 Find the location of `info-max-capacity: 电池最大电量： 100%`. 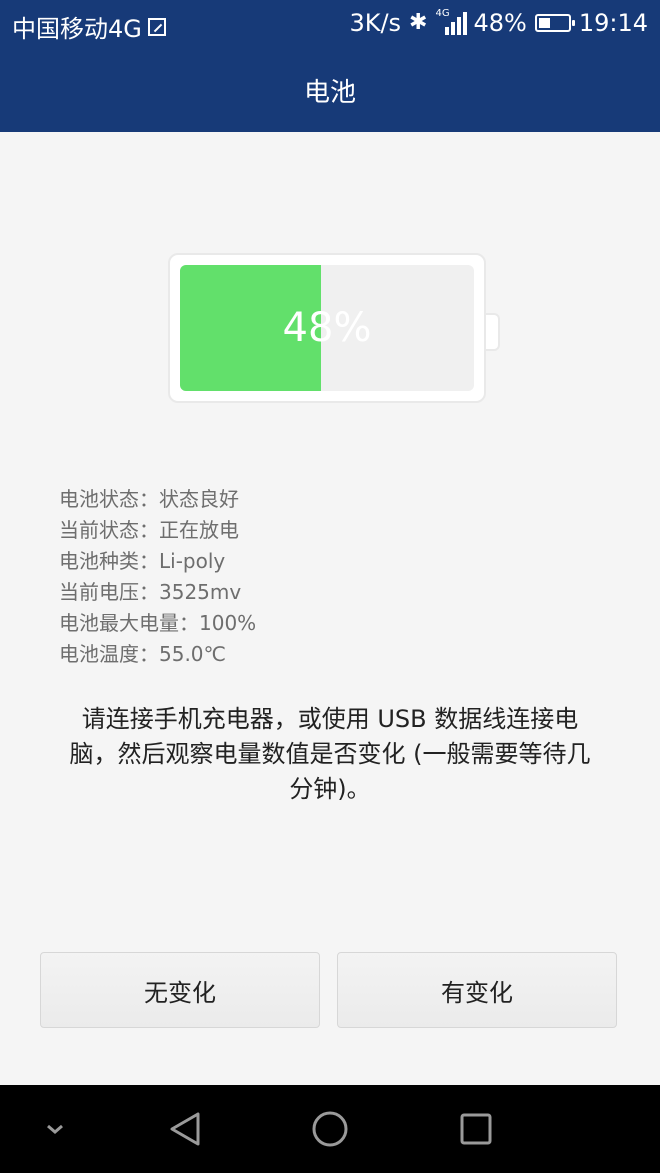

info-max-capacity: 电池最大电量： 100% is located at coordinates (157, 623).